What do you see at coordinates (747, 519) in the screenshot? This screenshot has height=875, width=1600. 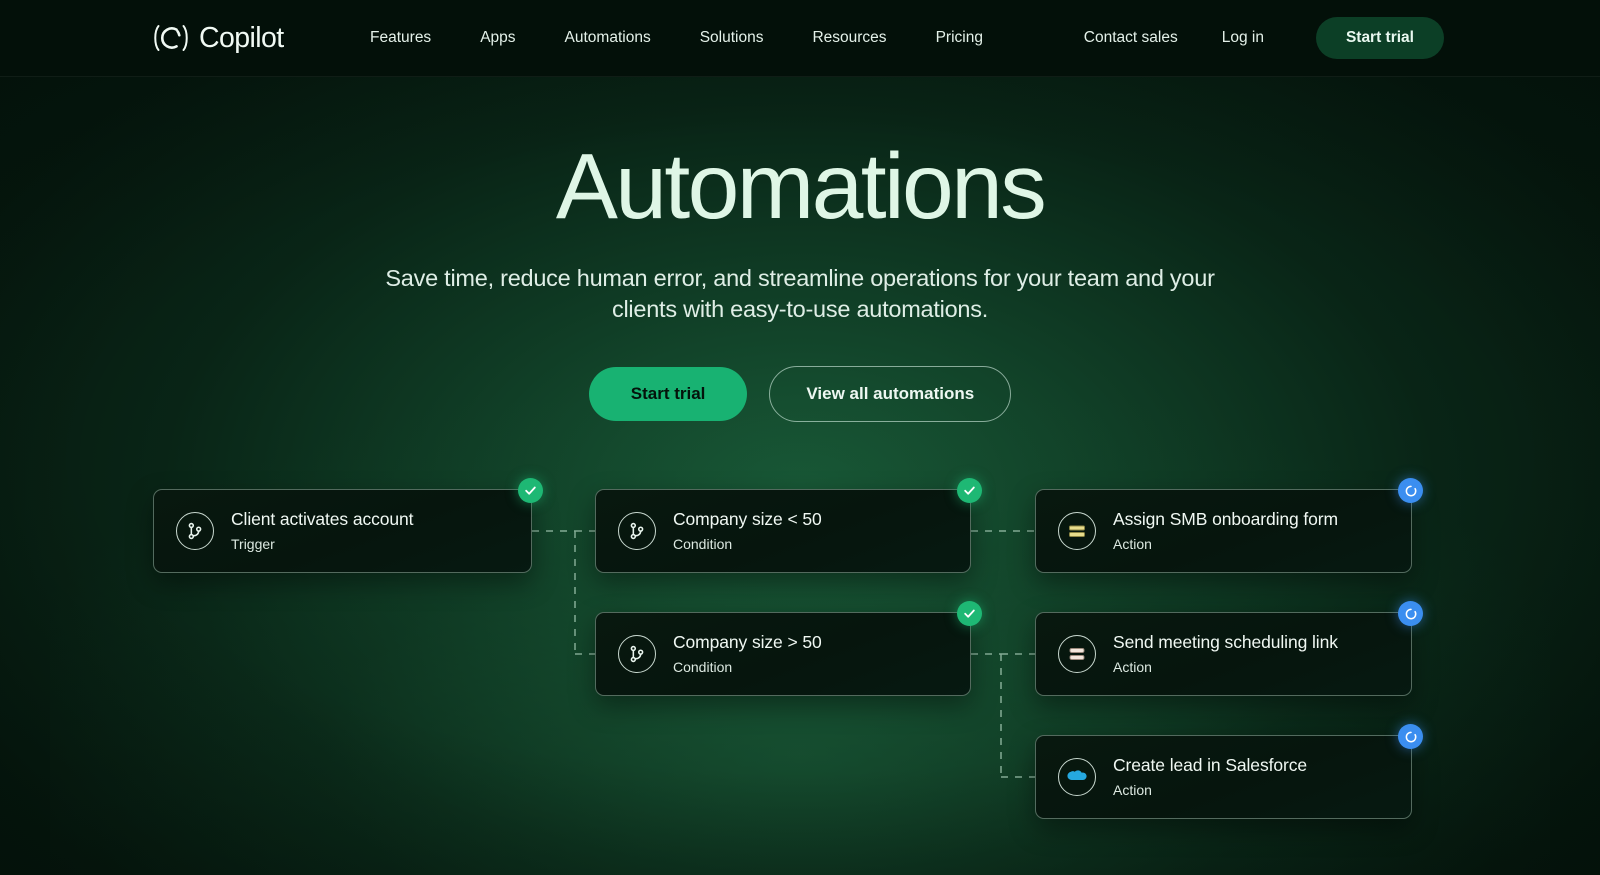 I see `flow-node-title: Company size < 50` at bounding box center [747, 519].